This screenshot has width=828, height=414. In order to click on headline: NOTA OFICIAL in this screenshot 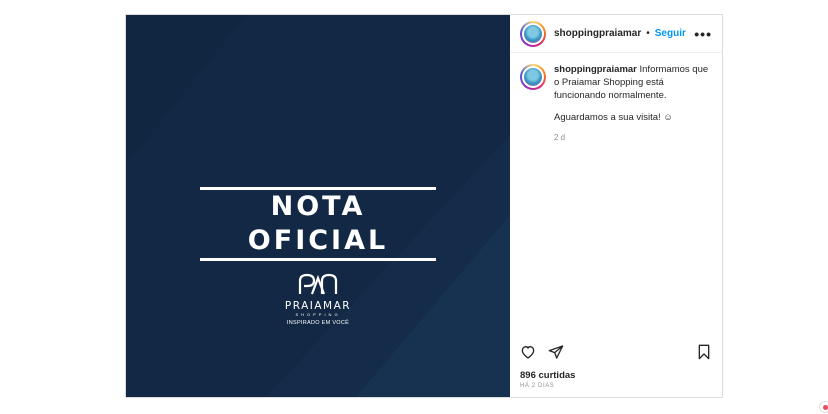, I will do `click(318, 224)`.